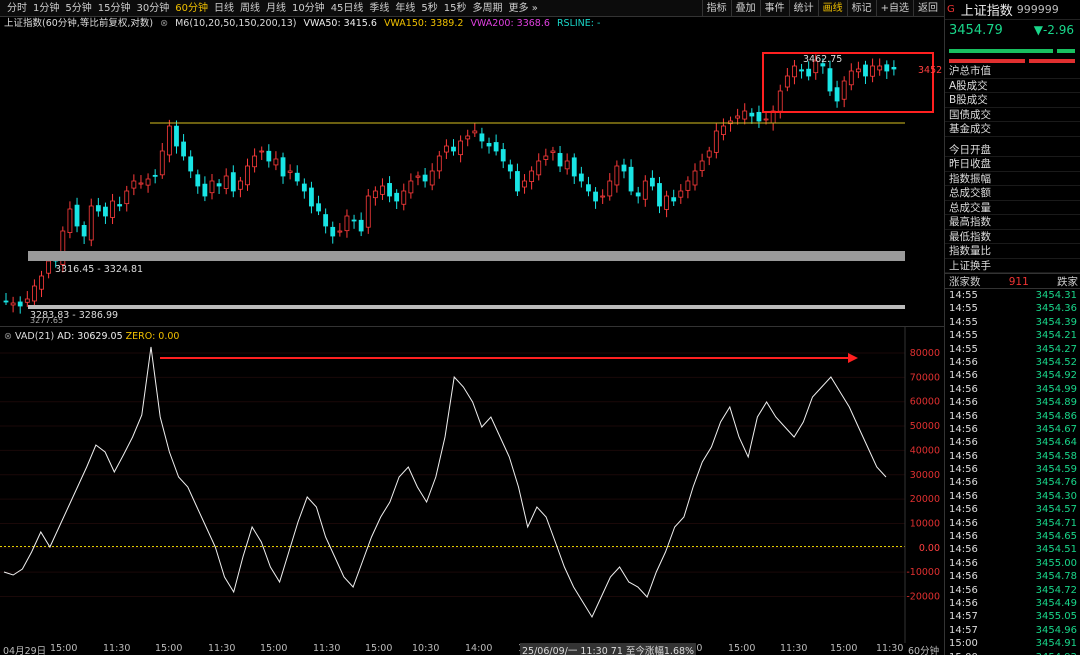 This screenshot has width=1080, height=655. Describe the element at coordinates (832, 8) in the screenshot. I see `tool-tab: 画线` at that location.